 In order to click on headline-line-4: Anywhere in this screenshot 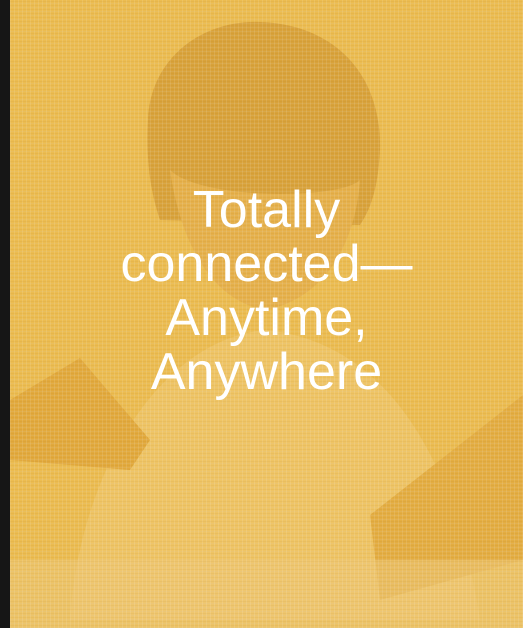, I will do `click(266, 372)`.